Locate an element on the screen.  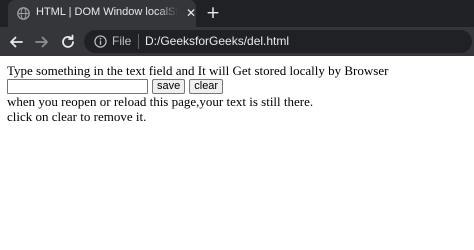
new-tab-icon: + is located at coordinates (213, 13).